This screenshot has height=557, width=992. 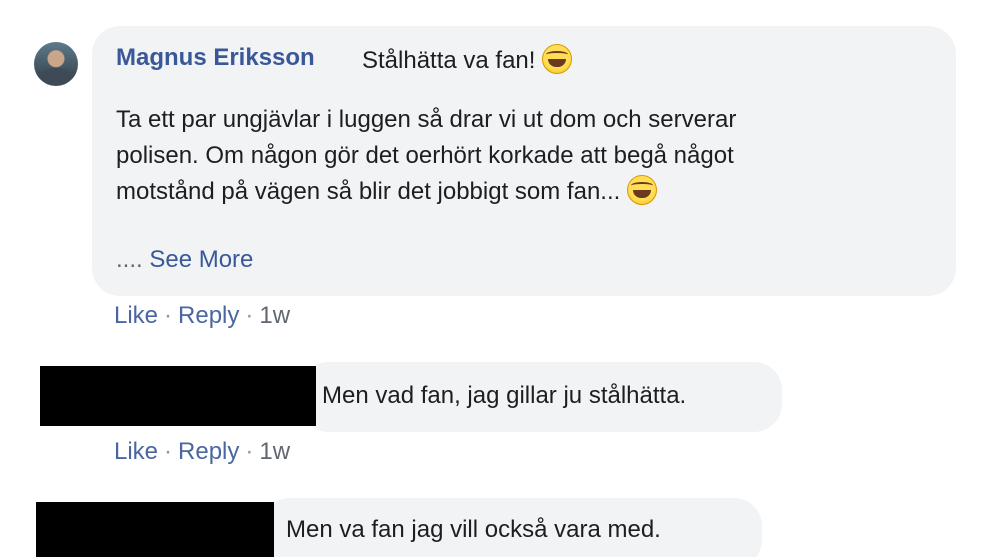 What do you see at coordinates (184, 260) in the screenshot?
I see `see-more-link: .... See More` at bounding box center [184, 260].